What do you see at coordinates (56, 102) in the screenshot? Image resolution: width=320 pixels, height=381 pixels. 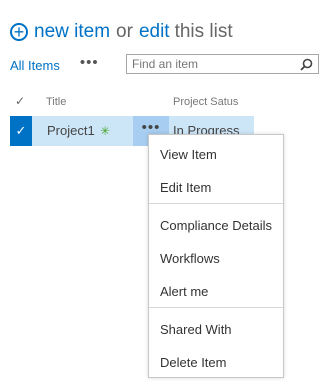 I see `column-header-title: Title` at bounding box center [56, 102].